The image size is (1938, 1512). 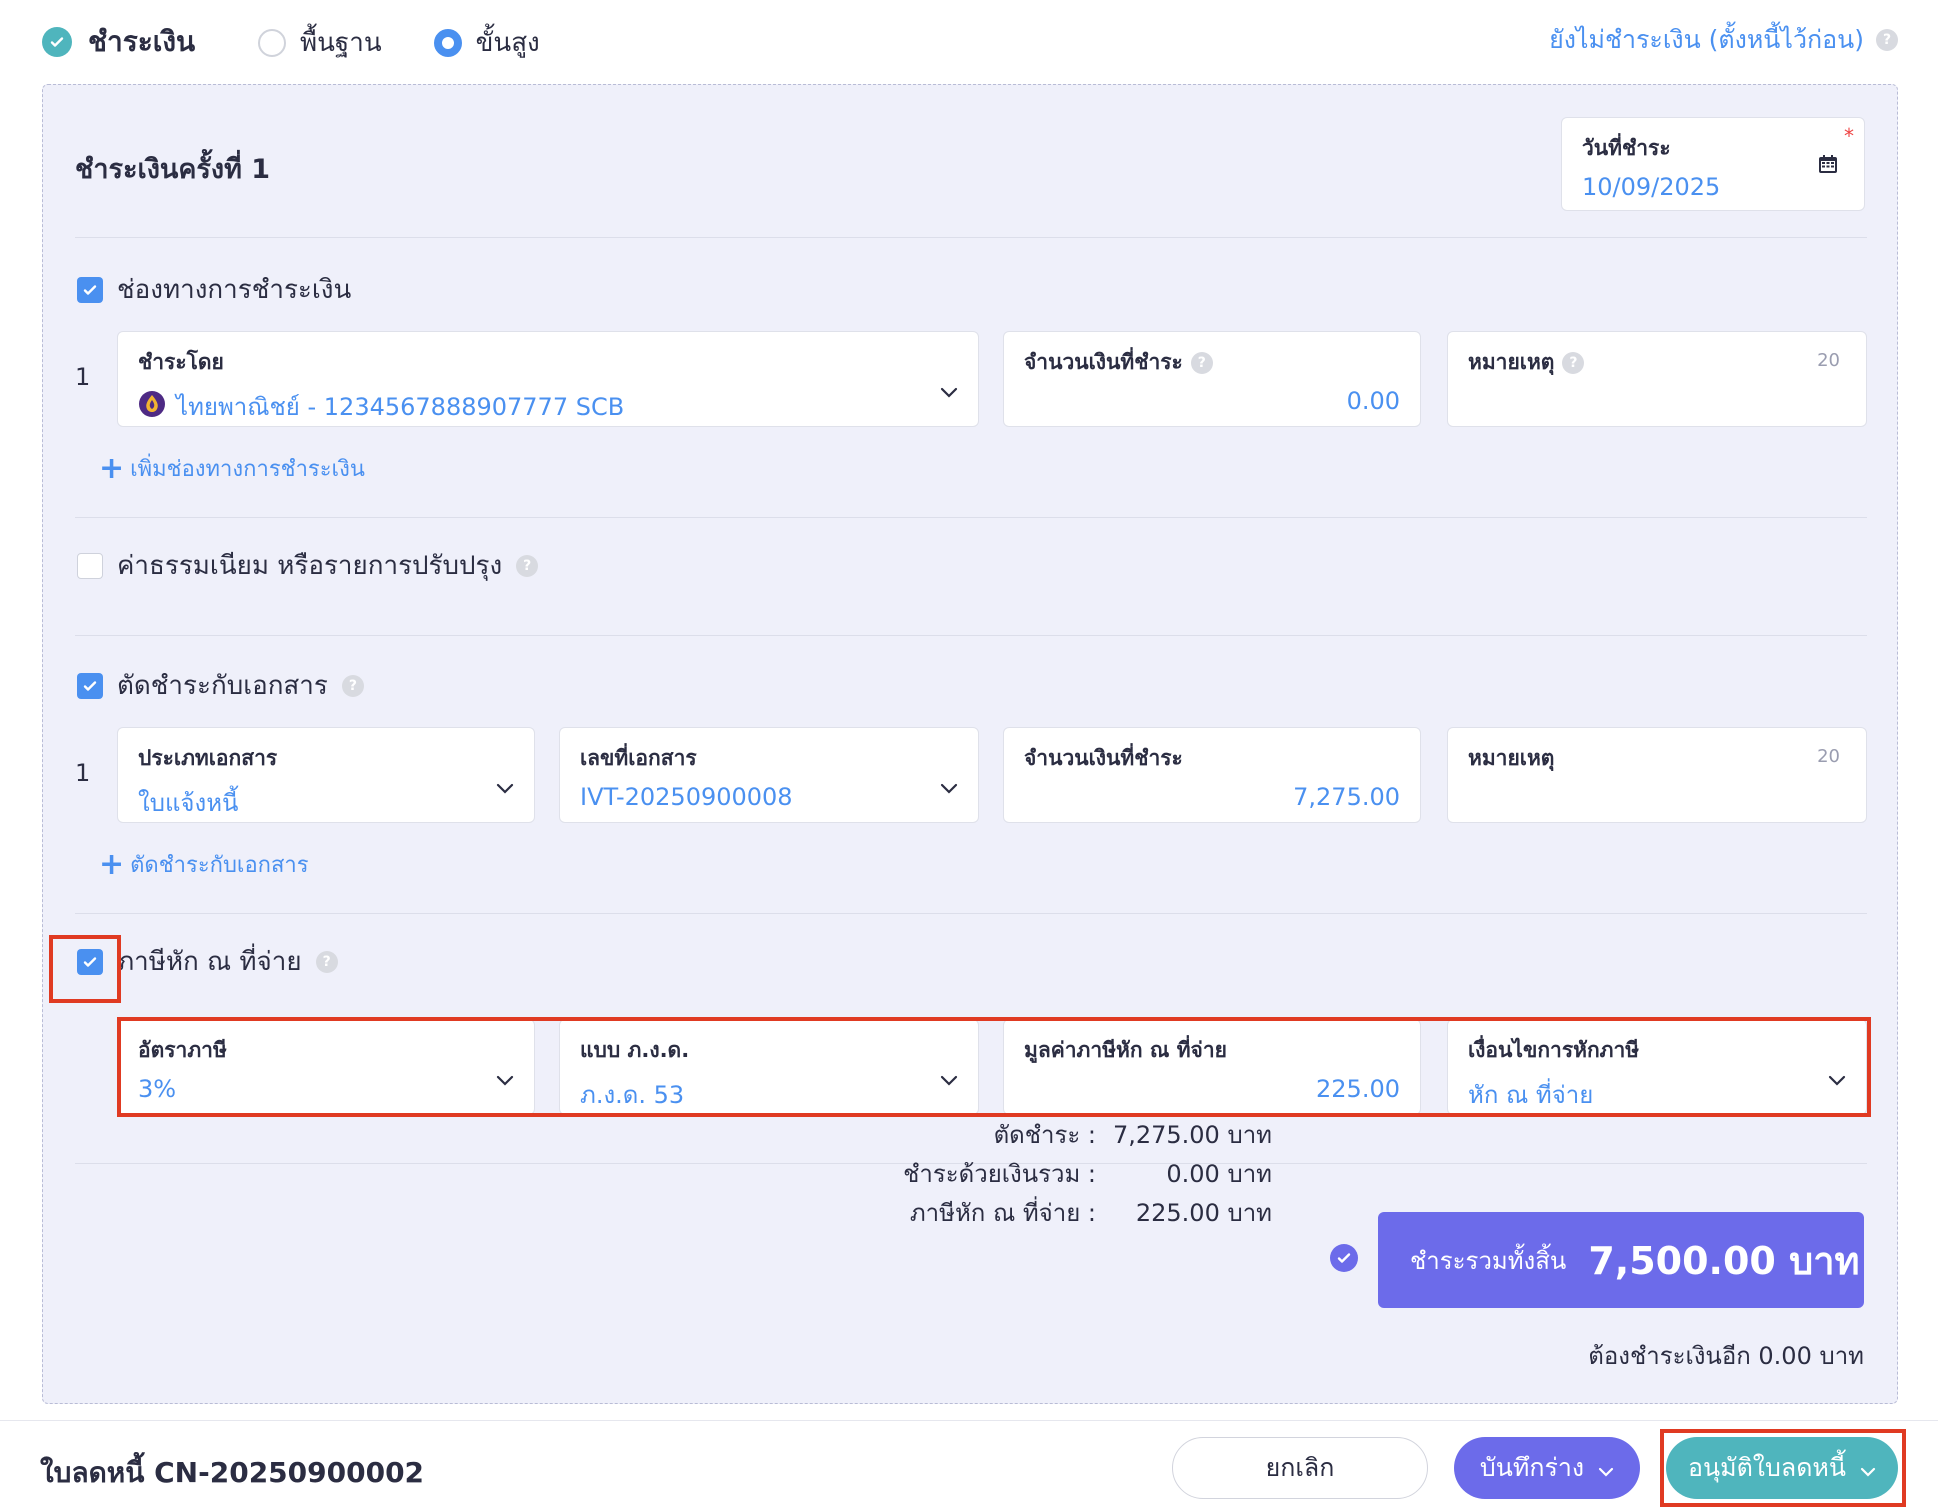 I want to click on summary-paid-value: 0.00 บาท, so click(x=1219, y=1174).